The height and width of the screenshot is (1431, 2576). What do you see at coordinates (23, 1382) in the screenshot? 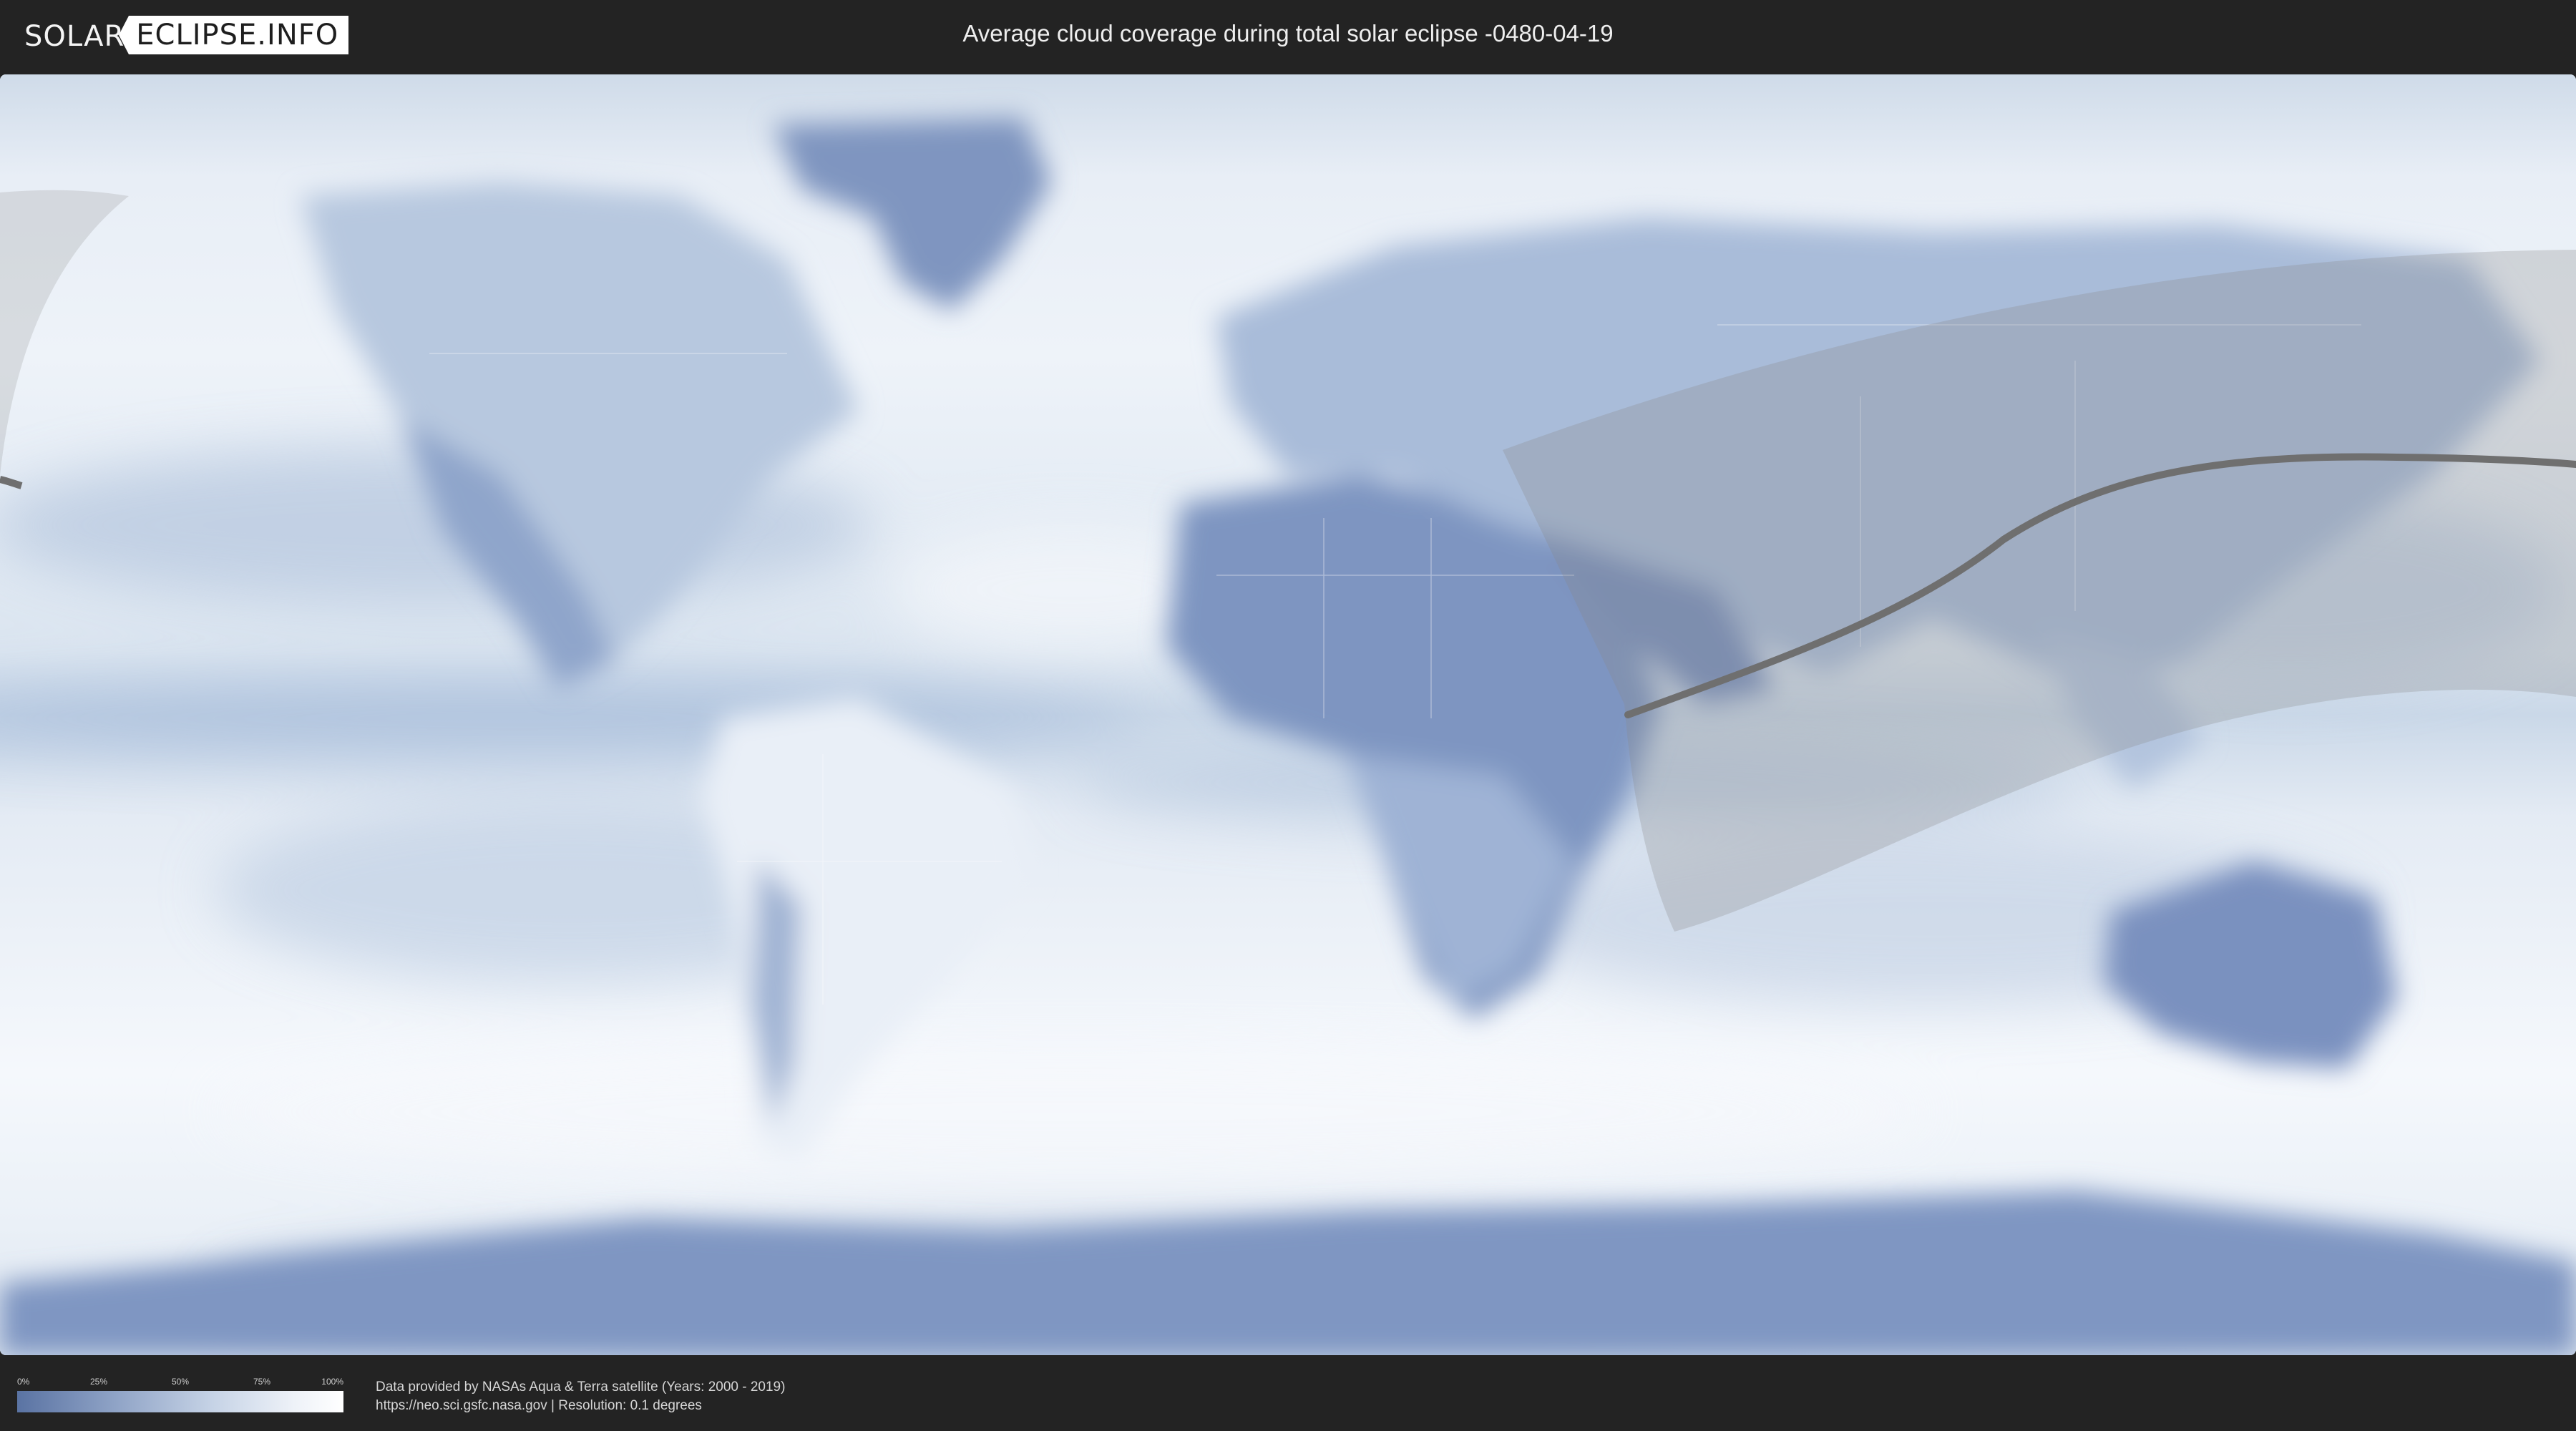
I see `legend-tick-0: 0%` at bounding box center [23, 1382].